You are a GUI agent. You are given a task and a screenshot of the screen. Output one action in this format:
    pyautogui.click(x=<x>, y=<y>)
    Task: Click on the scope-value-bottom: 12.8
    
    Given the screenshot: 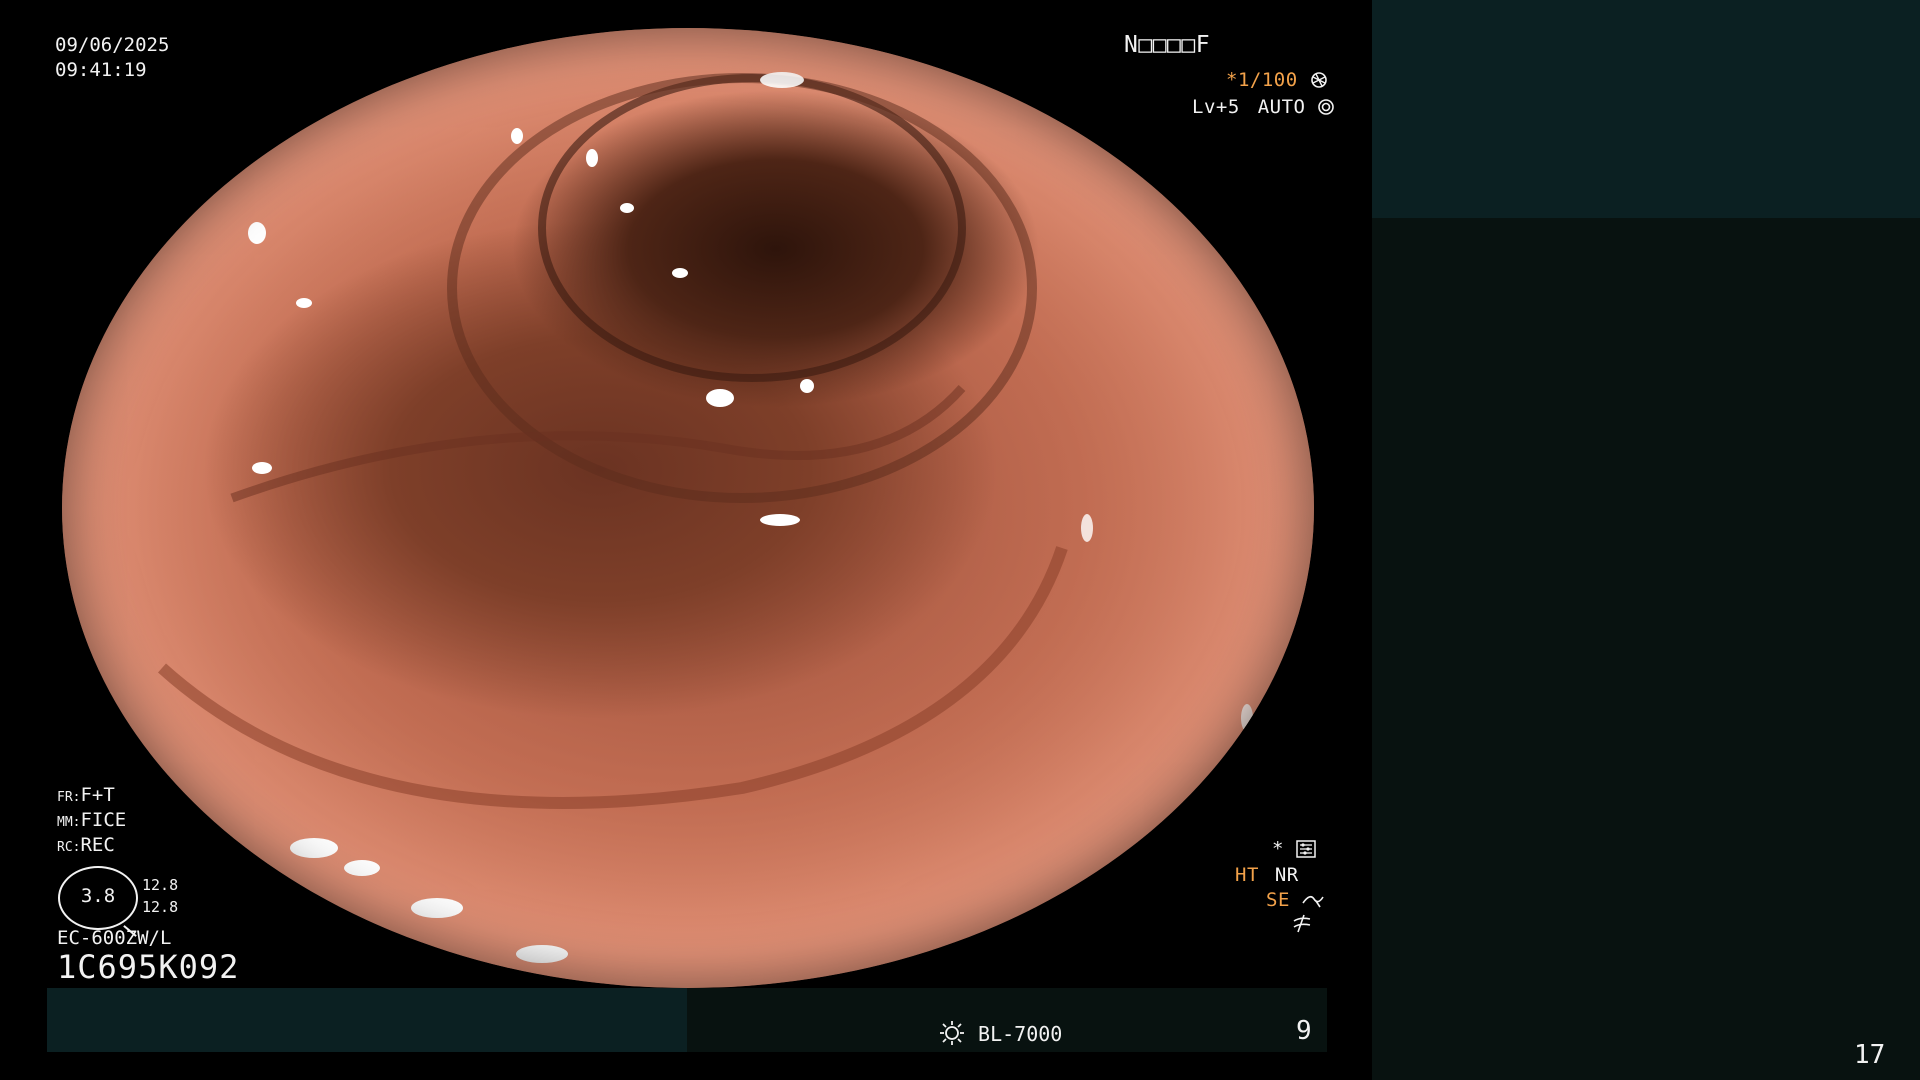 What is the action you would take?
    pyautogui.click(x=160, y=907)
    